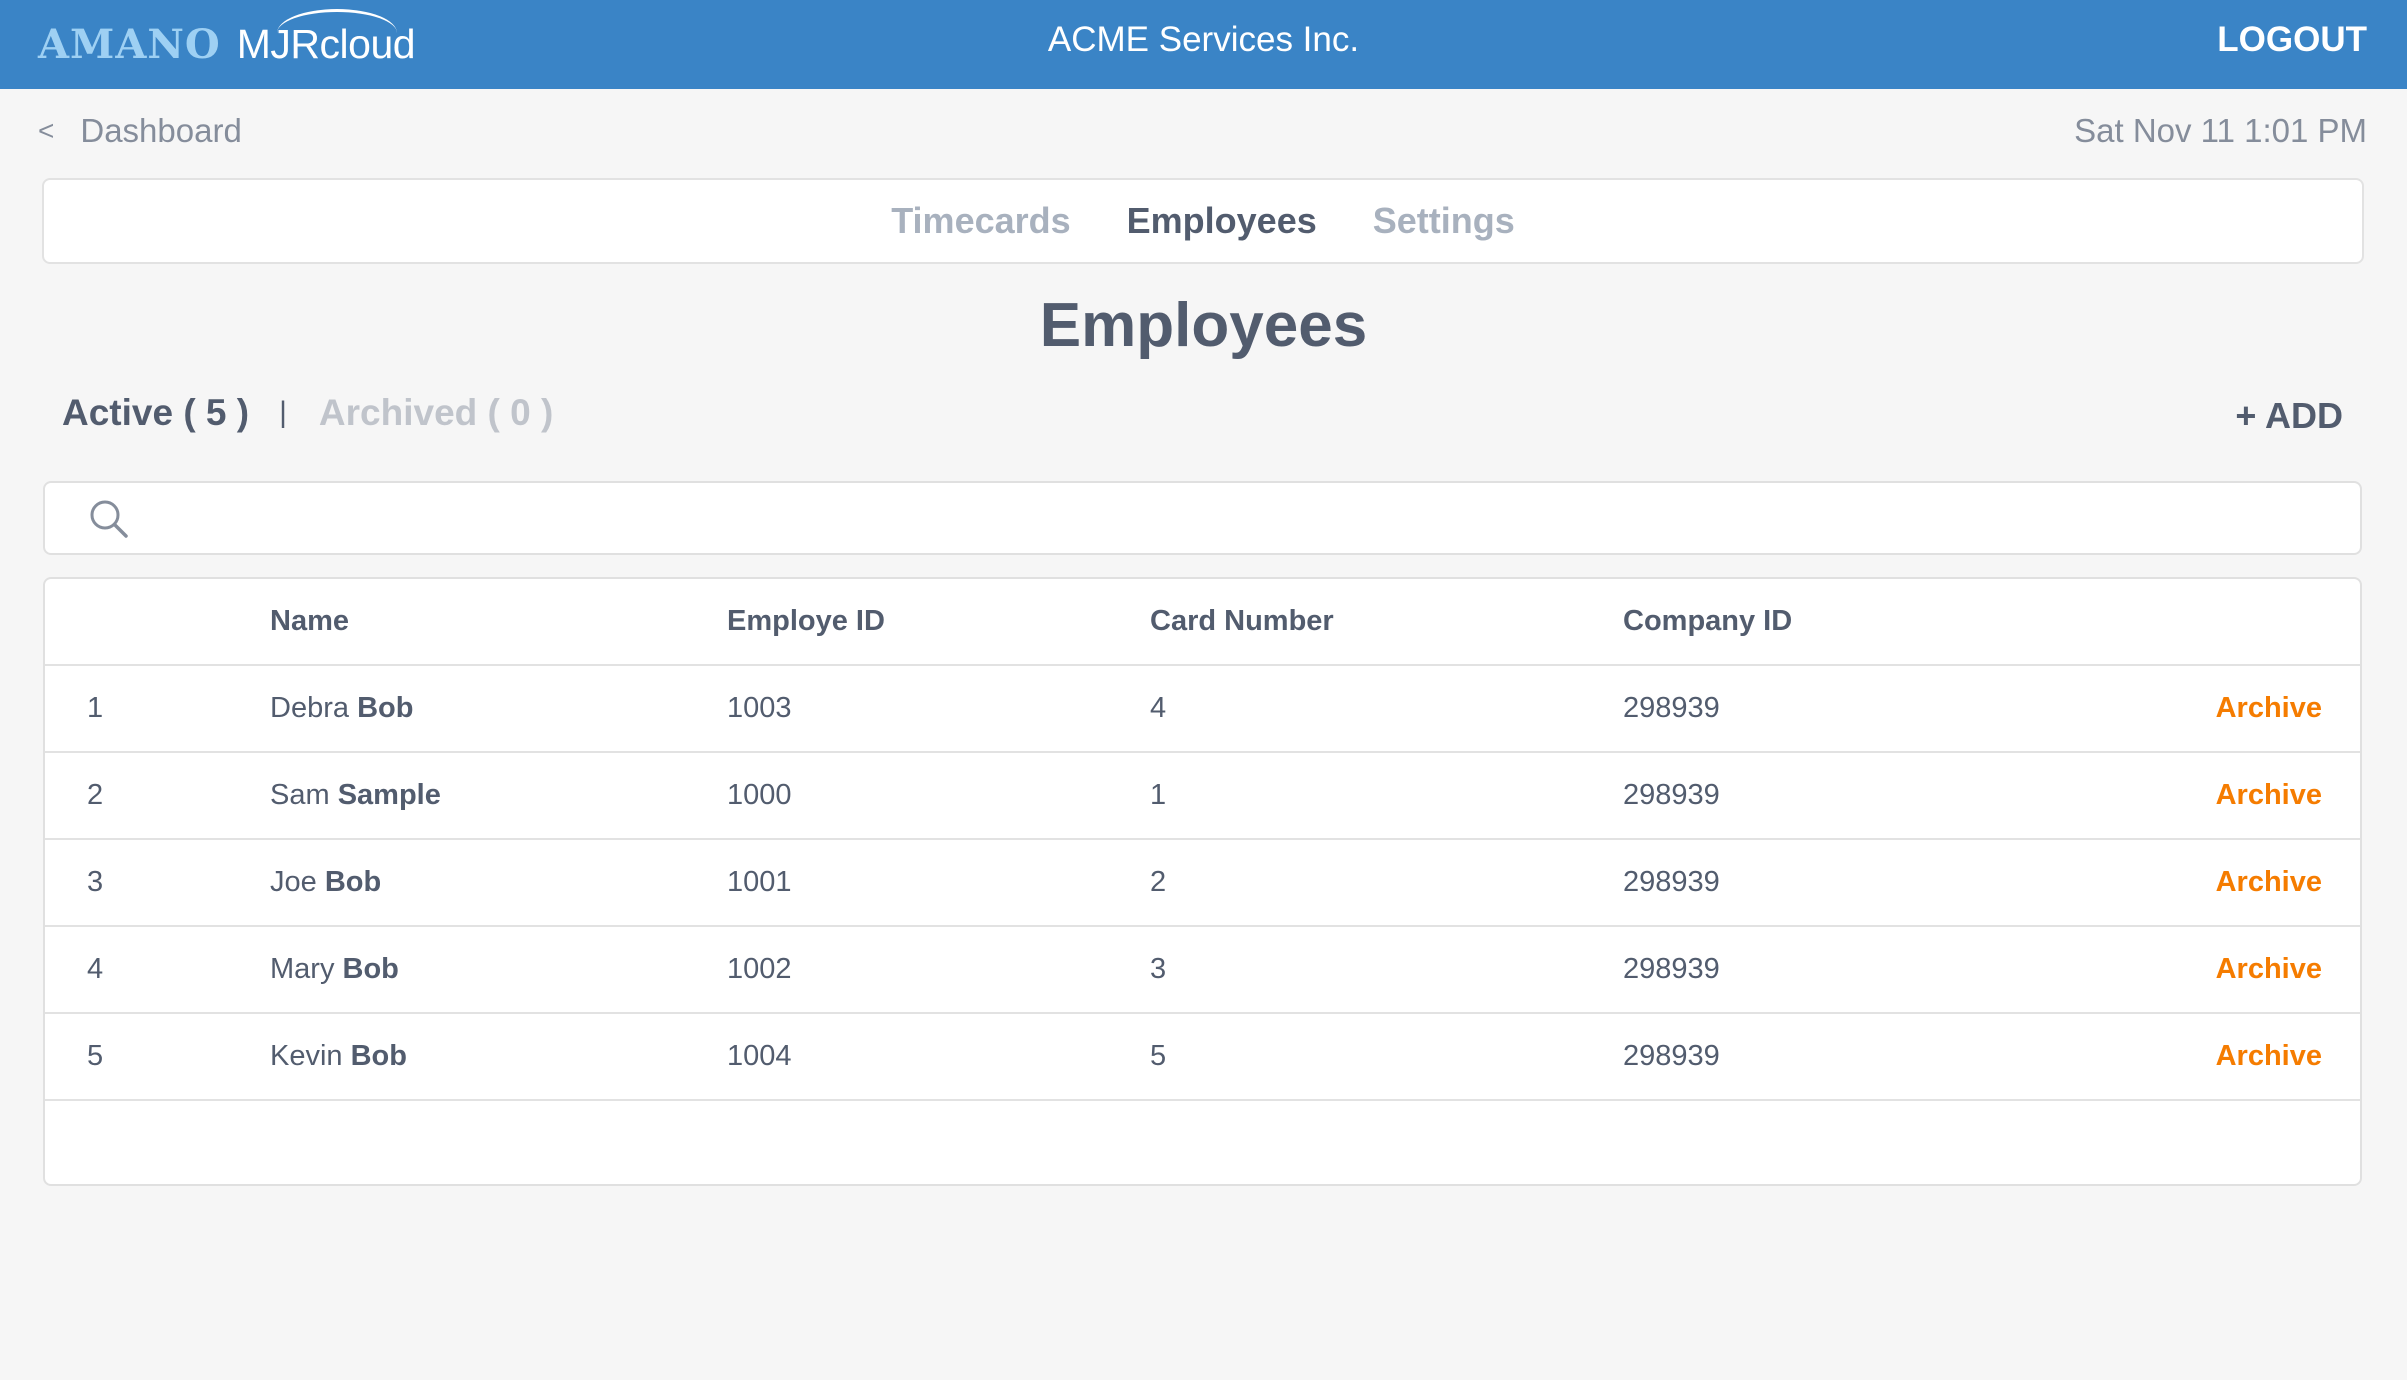  What do you see at coordinates (95, 1056) in the screenshot?
I see `row-index: 5` at bounding box center [95, 1056].